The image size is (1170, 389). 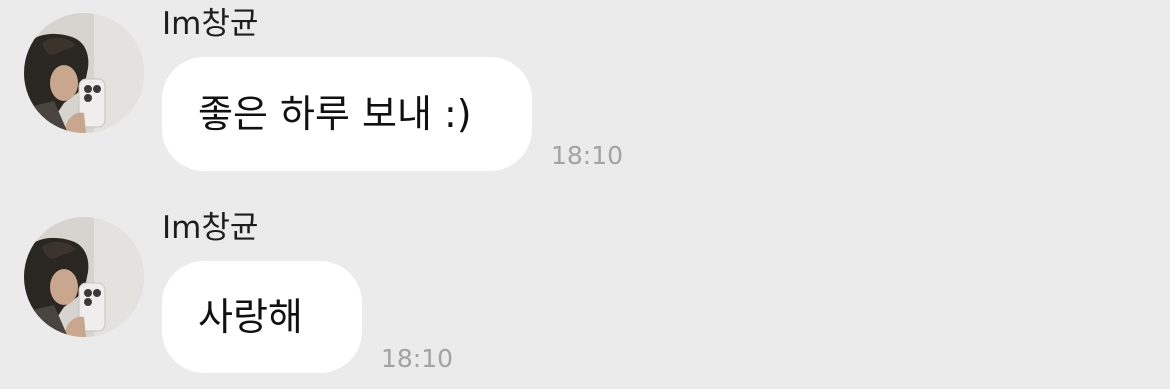 What do you see at coordinates (250, 317) in the screenshot?
I see `message-text: 사랑해` at bounding box center [250, 317].